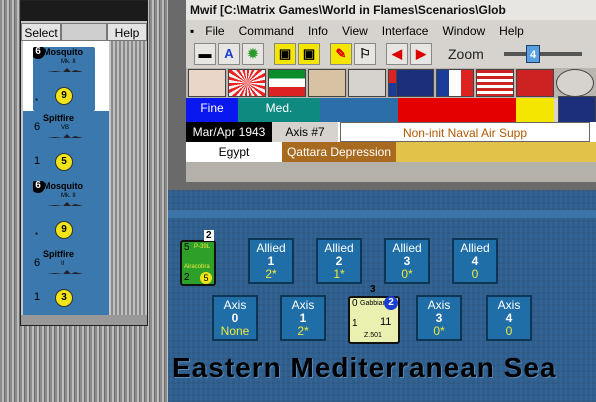 Image resolution: width=596 pixels, height=402 pixels. I want to click on palette-menu-spacer, so click(84, 32).